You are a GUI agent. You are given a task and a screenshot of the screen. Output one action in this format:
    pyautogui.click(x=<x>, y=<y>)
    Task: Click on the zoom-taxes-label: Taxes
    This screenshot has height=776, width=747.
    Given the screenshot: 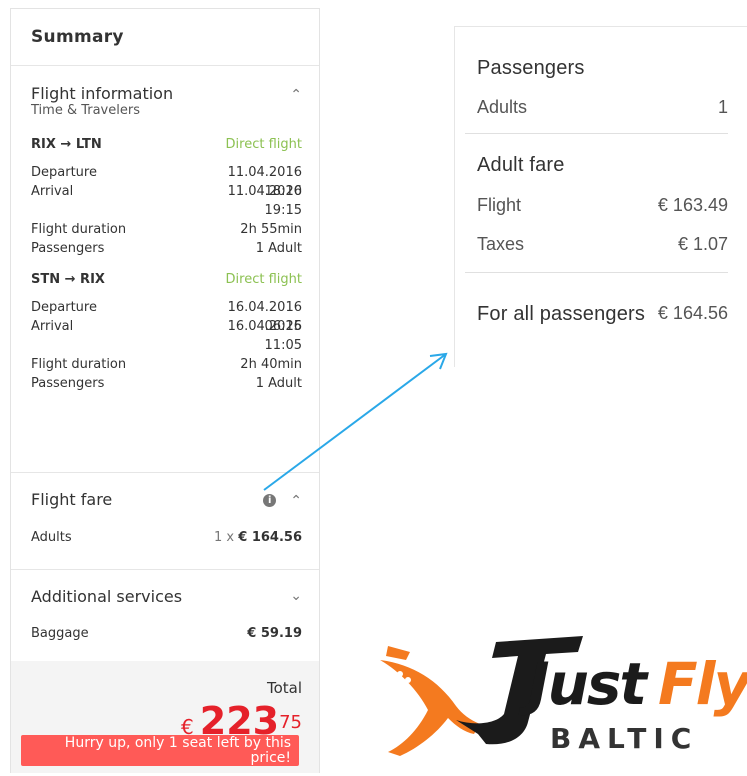 What is the action you would take?
    pyautogui.click(x=501, y=244)
    